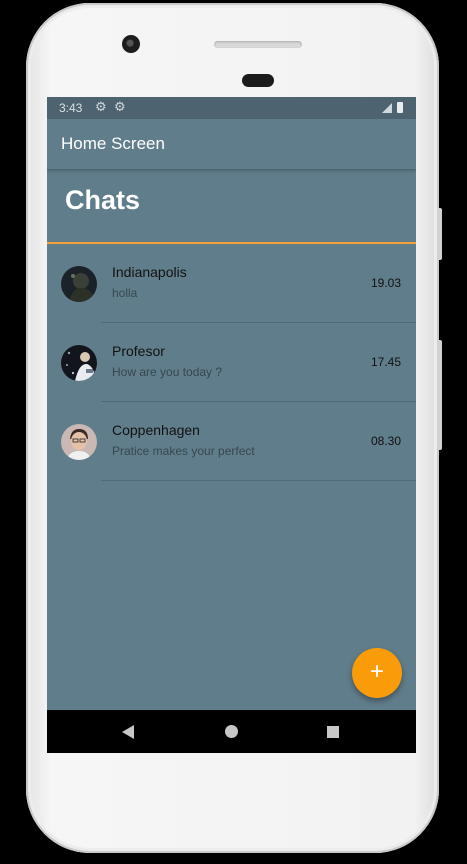 The width and height of the screenshot is (467, 864). Describe the element at coordinates (439, 395) in the screenshot. I see `power-button` at that location.